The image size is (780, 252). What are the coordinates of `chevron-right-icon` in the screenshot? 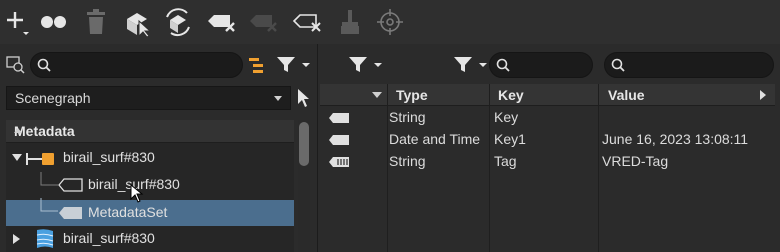 It's located at (763, 95).